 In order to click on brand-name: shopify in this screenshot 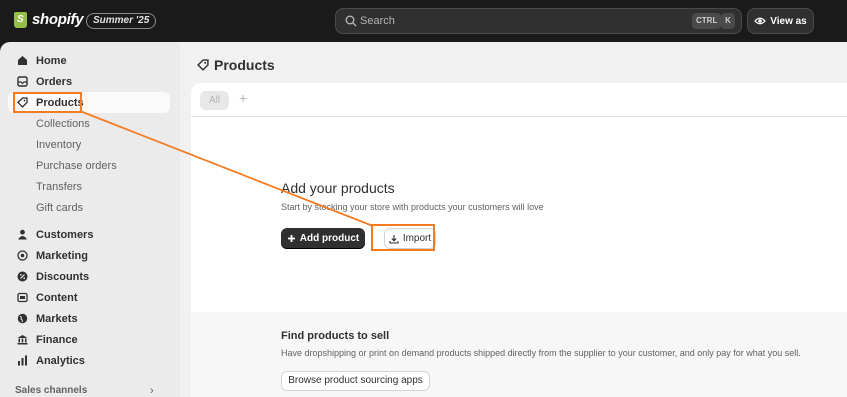, I will do `click(58, 19)`.